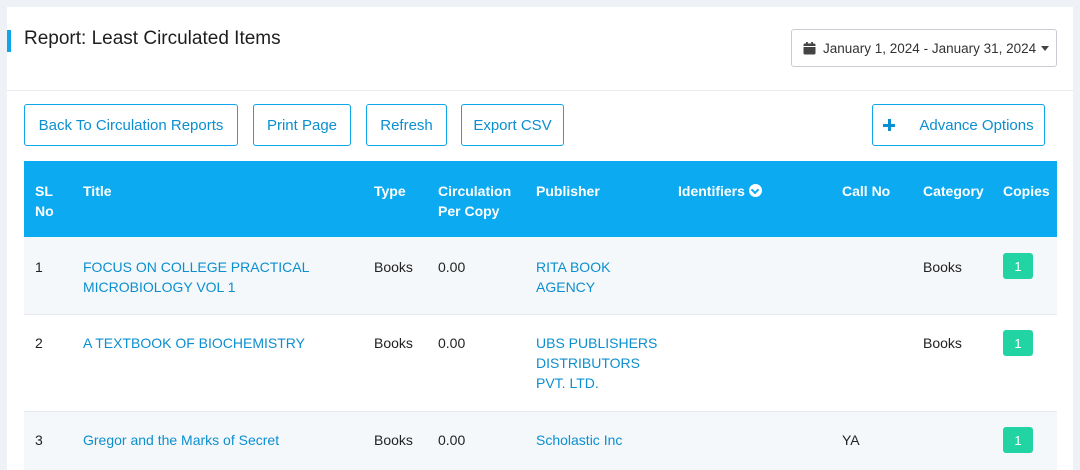  What do you see at coordinates (930, 48) in the screenshot?
I see `date-range-label: January 1, 2024 - January 31, 2024` at bounding box center [930, 48].